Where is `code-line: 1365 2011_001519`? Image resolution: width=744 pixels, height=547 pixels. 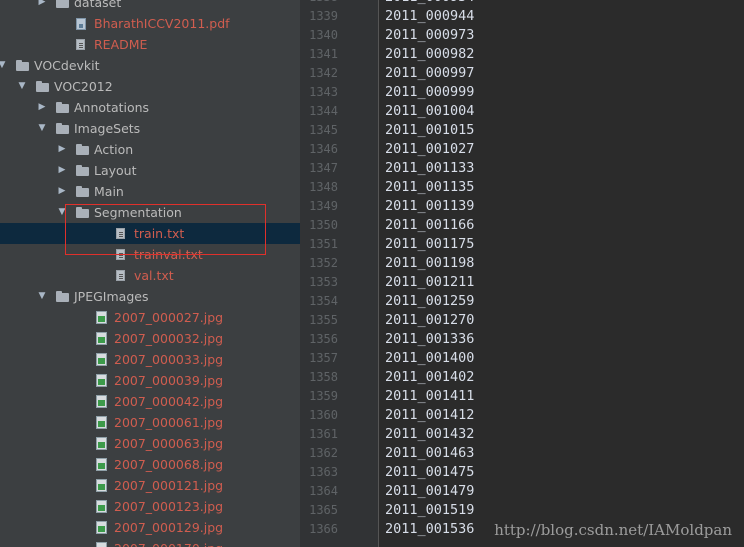 code-line: 1365 2011_001519 is located at coordinates (522, 510).